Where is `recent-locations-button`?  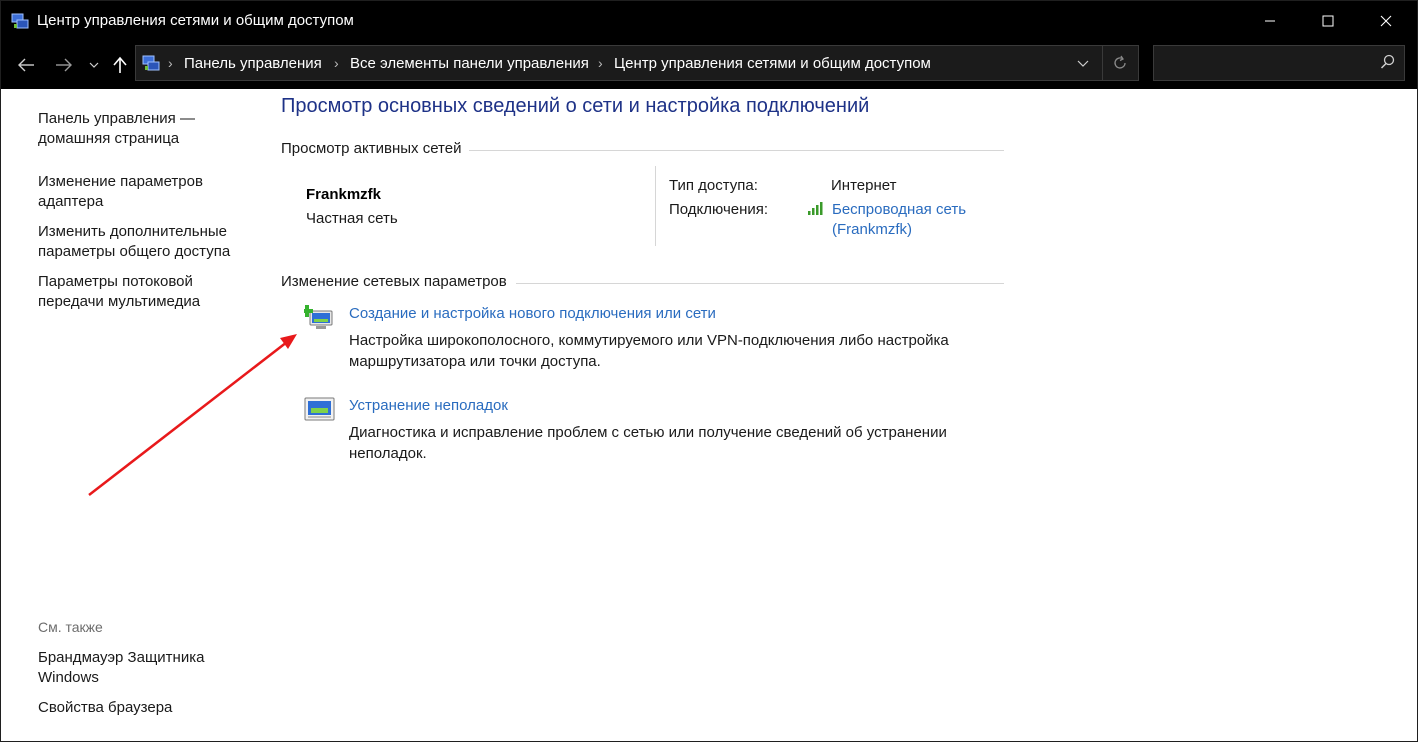 recent-locations-button is located at coordinates (94, 65).